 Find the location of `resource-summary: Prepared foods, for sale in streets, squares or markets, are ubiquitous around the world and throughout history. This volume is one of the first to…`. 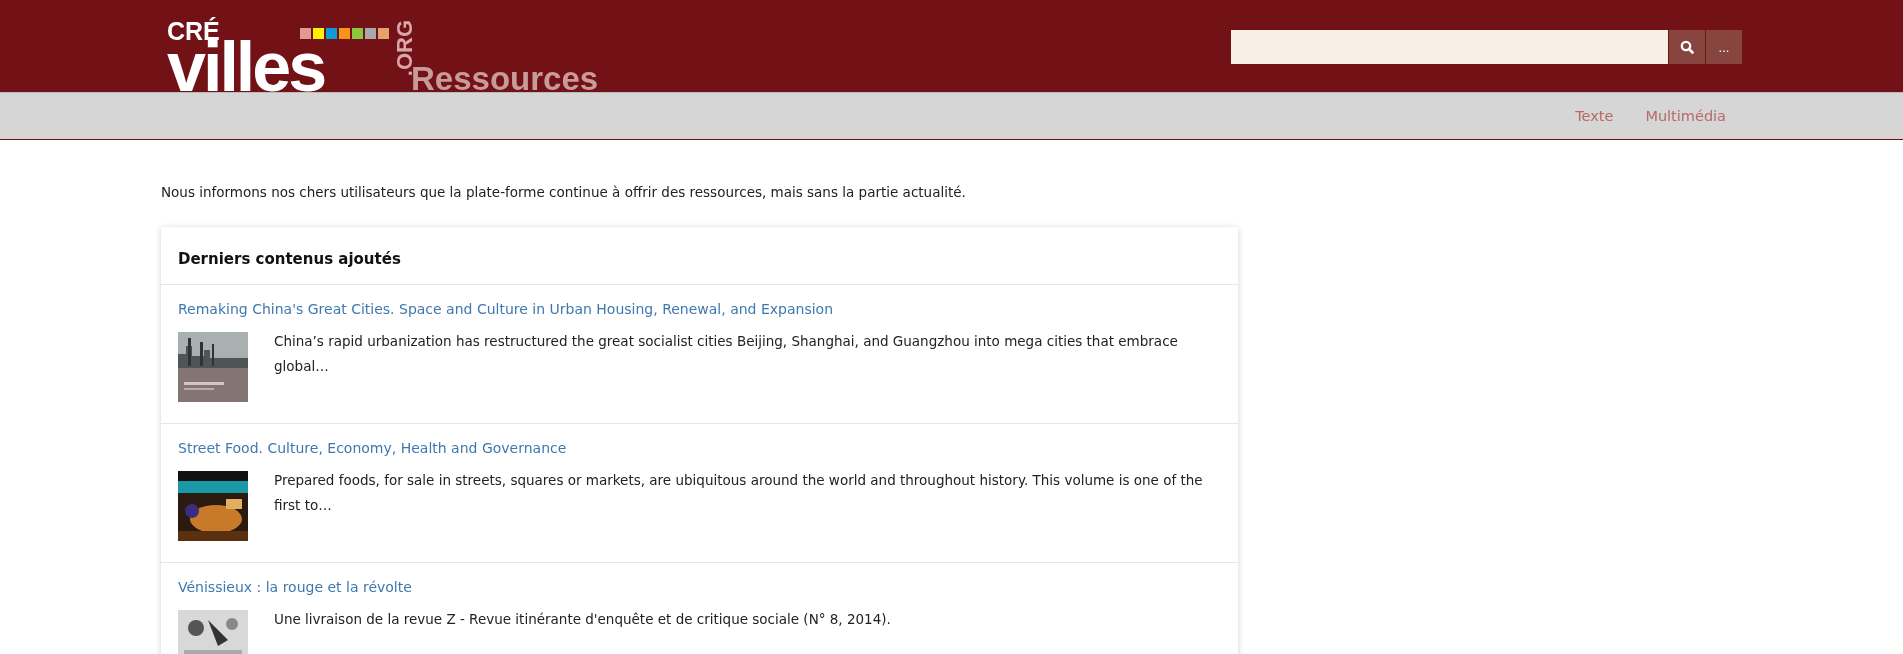

resource-summary: Prepared foods, for sale in streets, squares or markets, are ubiquitous around the world and throughout history. This volume is one of the first to… is located at coordinates (739, 493).